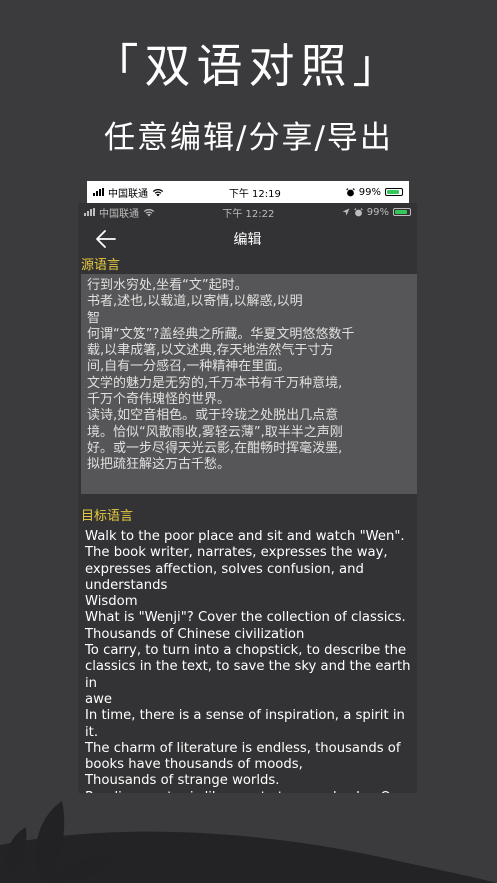 Image resolution: width=497 pixels, height=883 pixels. I want to click on outer-status-bar: 中国联通 下午 12:19 99%, so click(248, 192).